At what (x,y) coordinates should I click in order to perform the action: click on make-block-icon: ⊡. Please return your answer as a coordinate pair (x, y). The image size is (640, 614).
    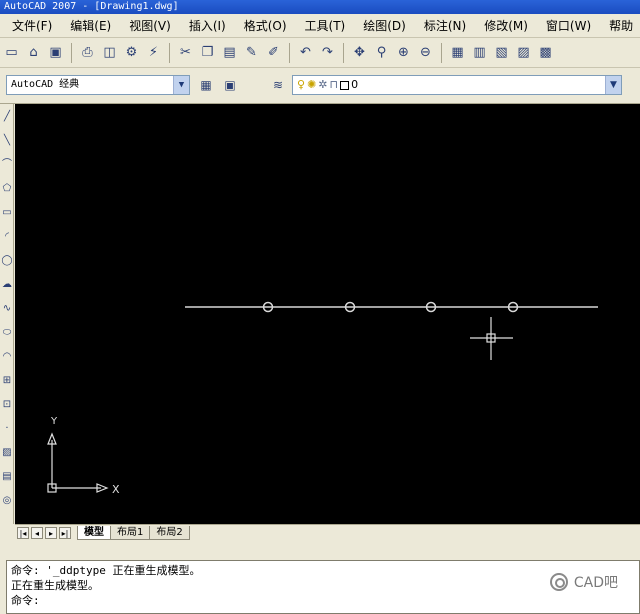
    Looking at the image, I should click on (7, 405).